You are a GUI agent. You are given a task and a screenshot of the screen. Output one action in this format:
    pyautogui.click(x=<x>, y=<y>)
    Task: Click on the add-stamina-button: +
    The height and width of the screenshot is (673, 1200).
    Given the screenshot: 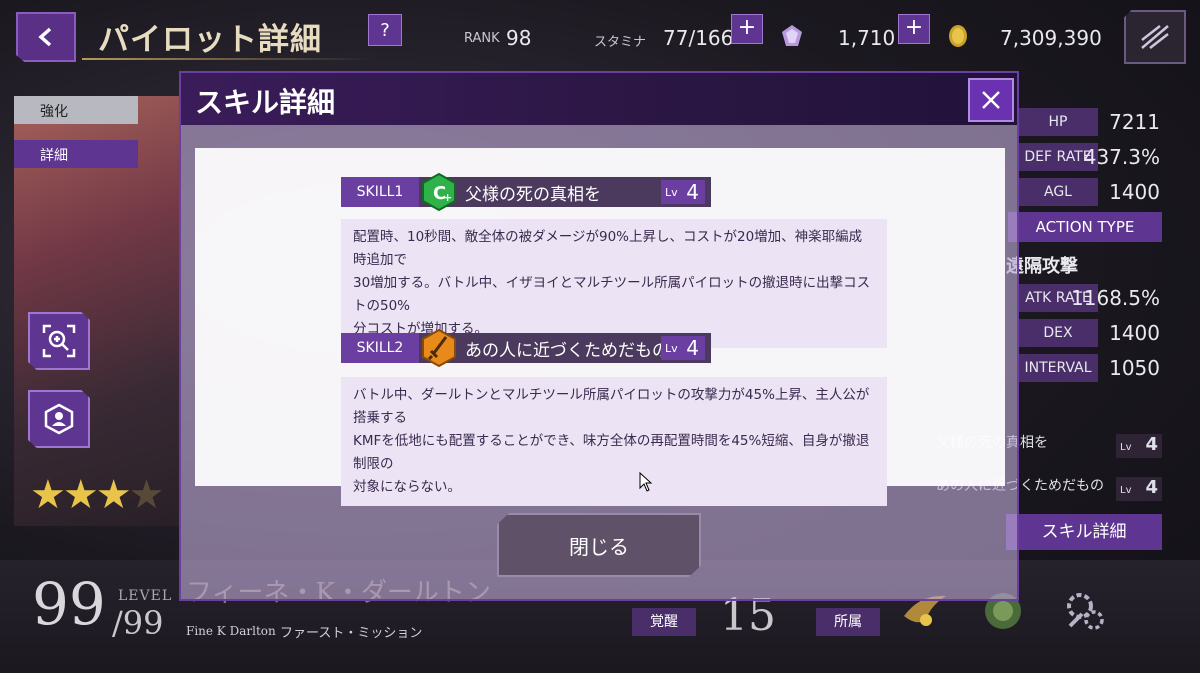 What is the action you would take?
    pyautogui.click(x=747, y=29)
    